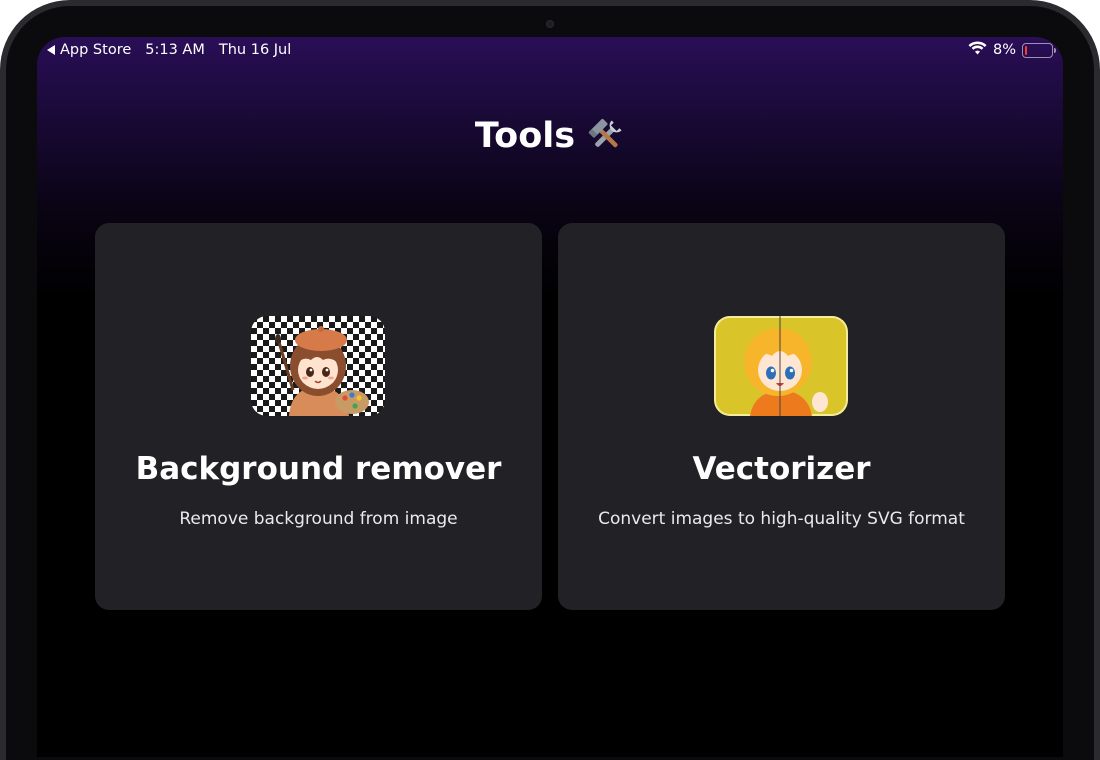 The width and height of the screenshot is (1100, 760). Describe the element at coordinates (1026, 50) in the screenshot. I see `battery-level-fill` at that location.